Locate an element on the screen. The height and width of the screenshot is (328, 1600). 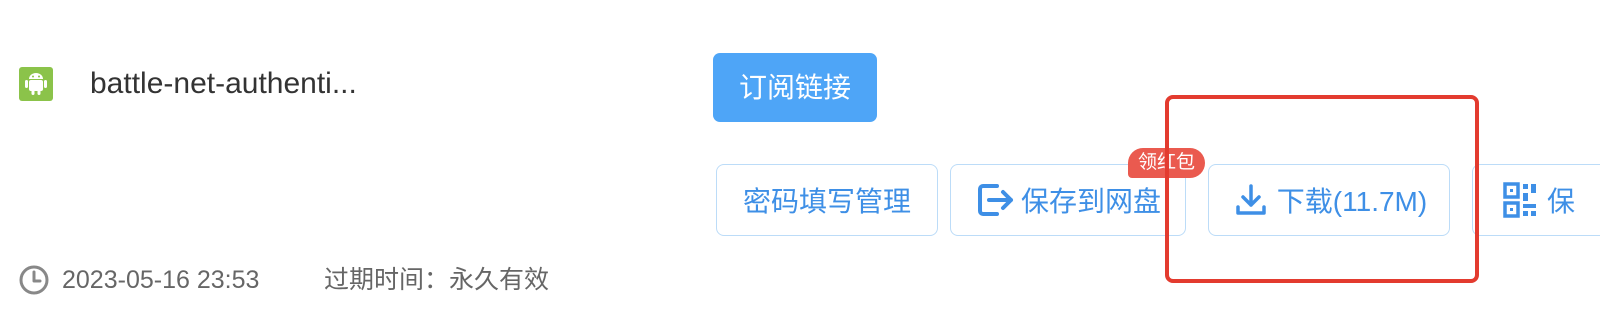
red-envelope-badge: 领红包 is located at coordinates (1166, 163).